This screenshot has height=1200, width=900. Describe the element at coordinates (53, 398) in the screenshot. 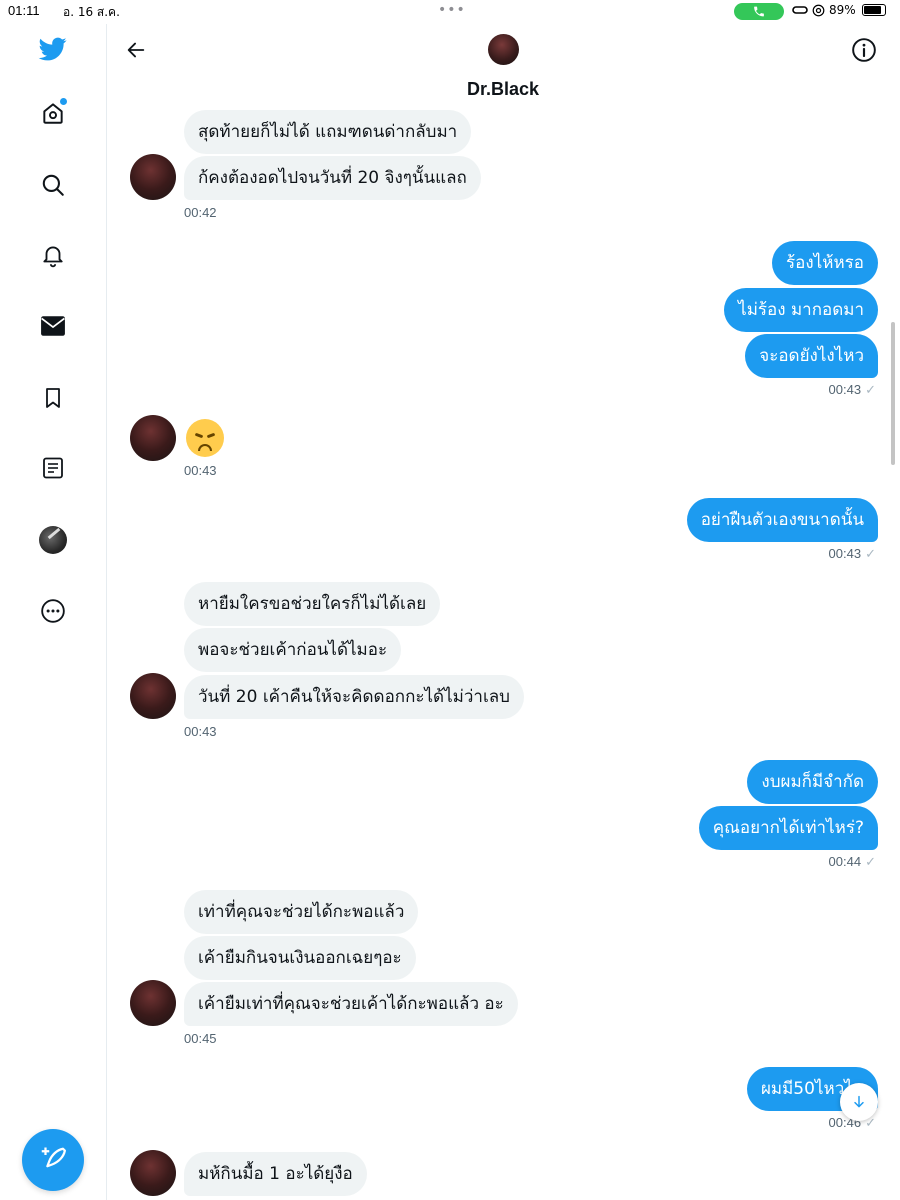

I see `bookmark-icon` at that location.